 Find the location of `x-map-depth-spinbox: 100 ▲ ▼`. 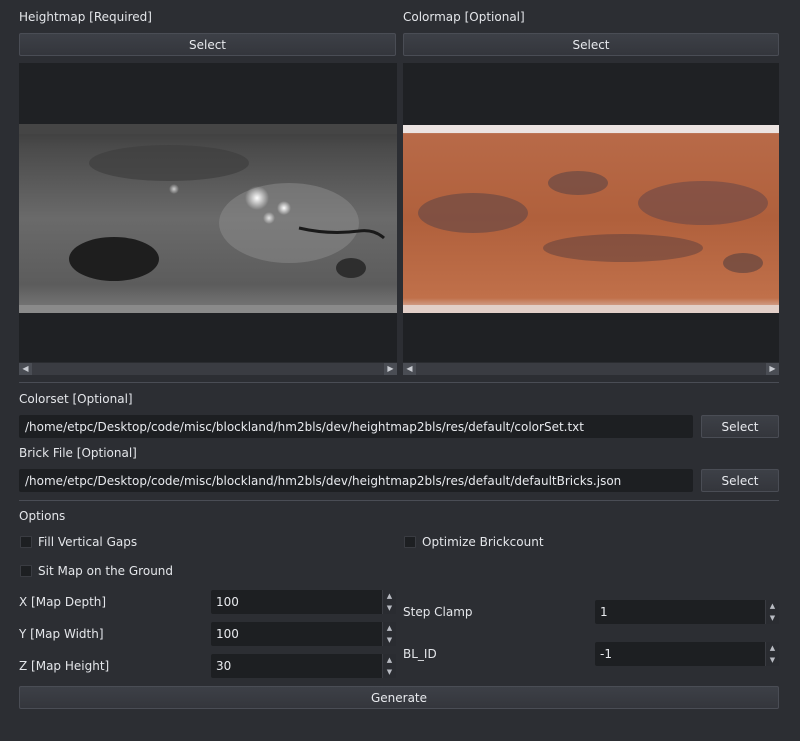

x-map-depth-spinbox: 100 ▲ ▼ is located at coordinates (303, 602).